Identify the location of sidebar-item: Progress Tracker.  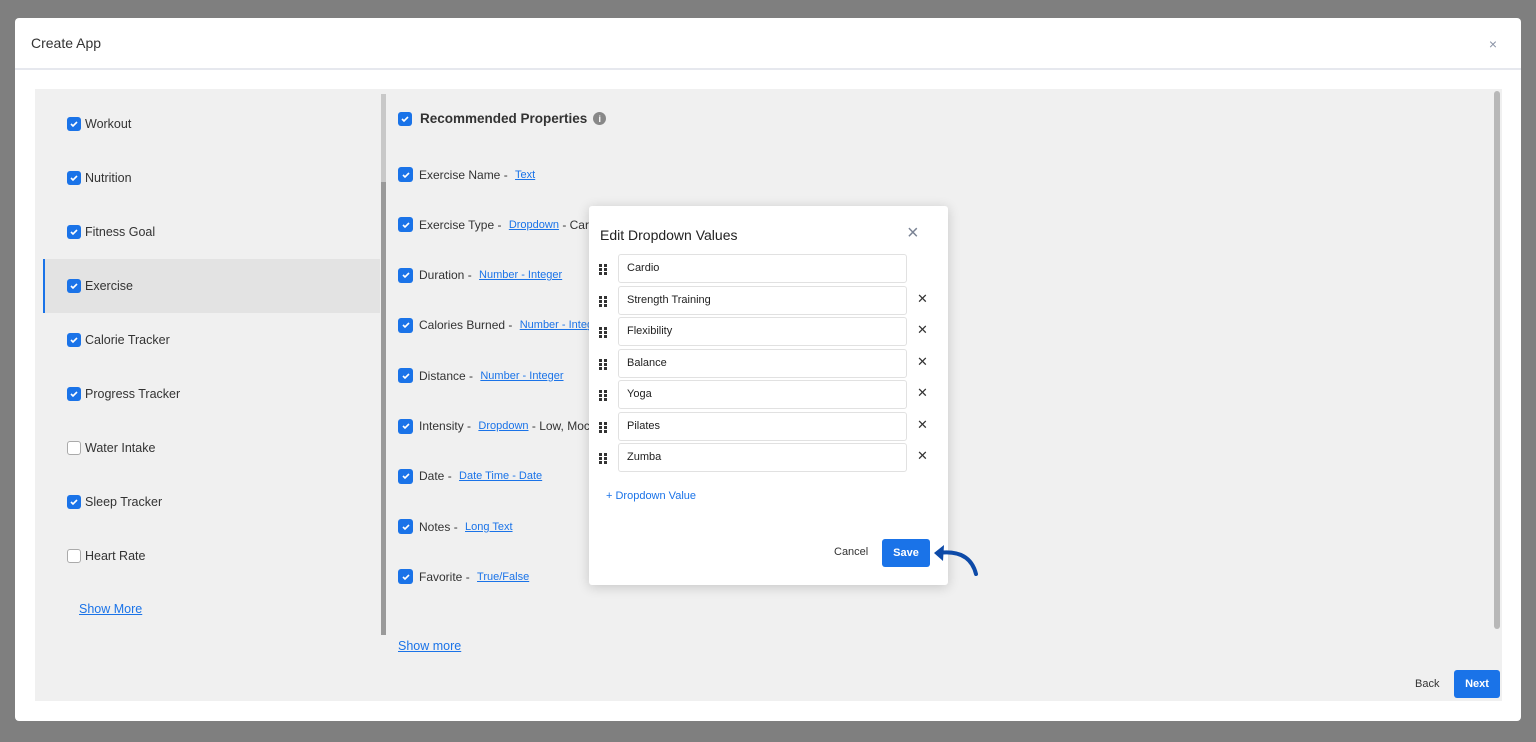
(211, 394).